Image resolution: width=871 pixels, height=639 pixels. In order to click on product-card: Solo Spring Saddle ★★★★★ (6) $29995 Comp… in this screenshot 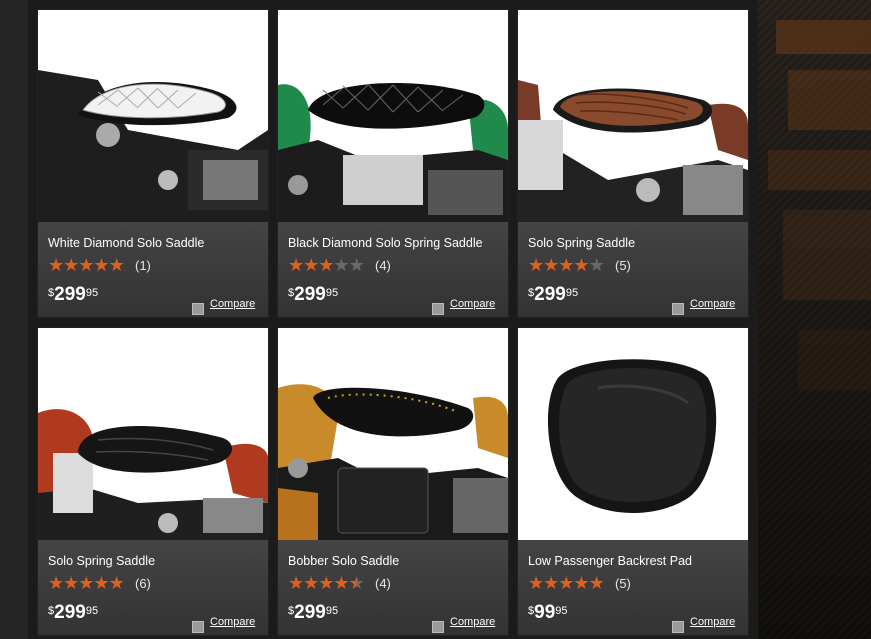, I will do `click(153, 481)`.